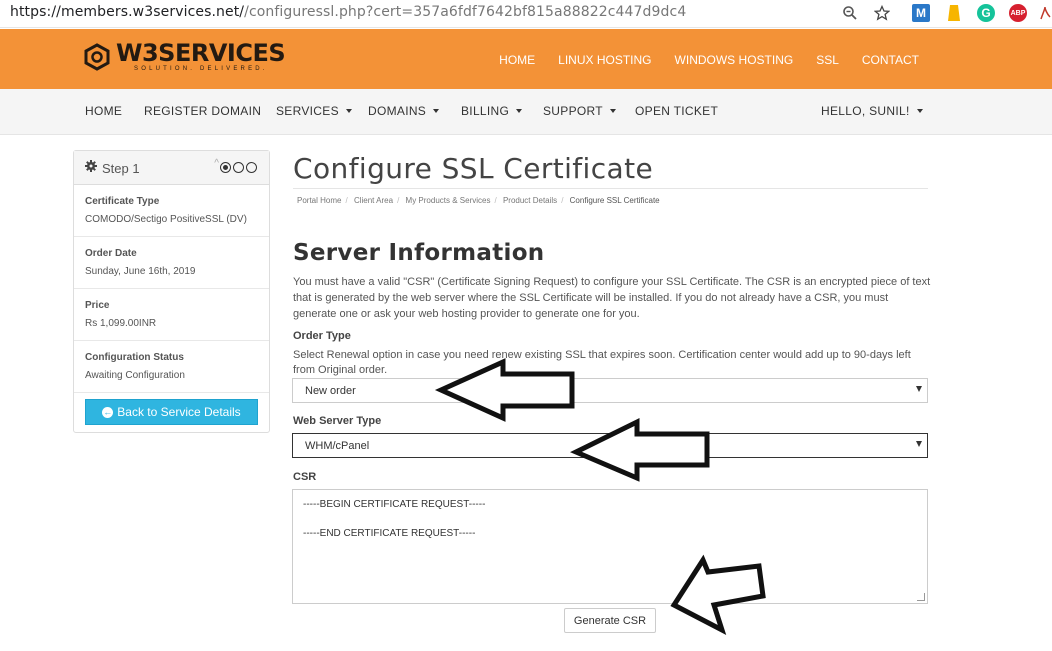 This screenshot has width=1052, height=651. Describe the element at coordinates (337, 421) in the screenshot. I see `web-server-type-label: Web Server Type` at that location.